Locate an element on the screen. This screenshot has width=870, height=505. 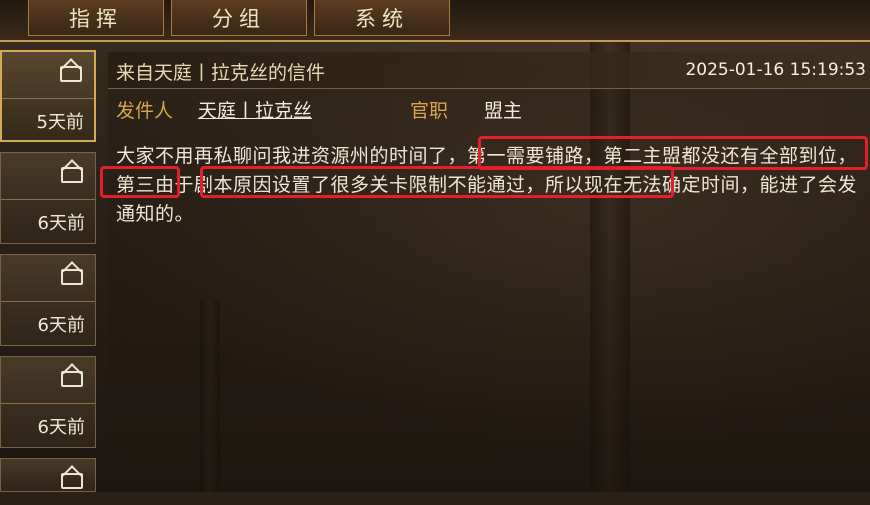
mail-subject: 来自天庭丨拉克丝的信件 is located at coordinates (221, 73).